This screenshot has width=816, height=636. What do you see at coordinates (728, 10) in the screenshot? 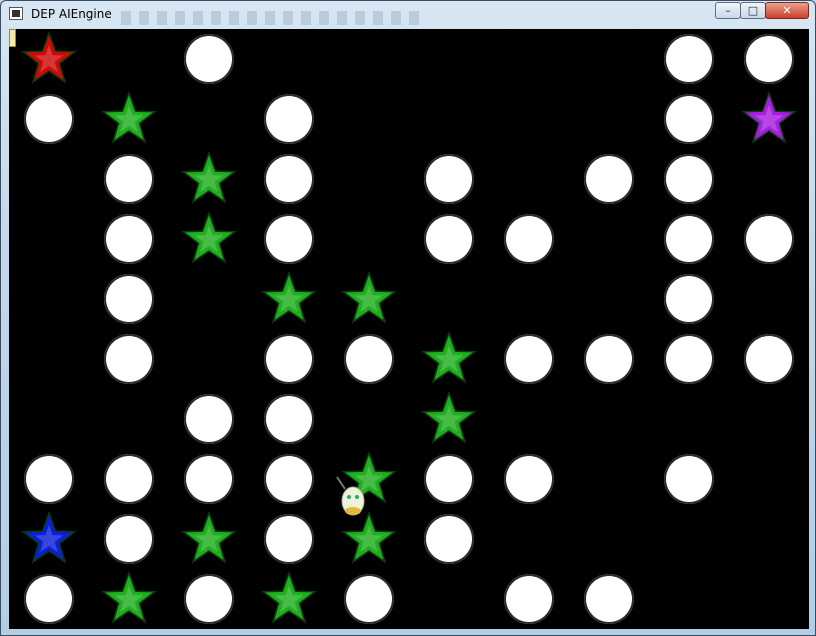
I see `minimize-button: –` at bounding box center [728, 10].